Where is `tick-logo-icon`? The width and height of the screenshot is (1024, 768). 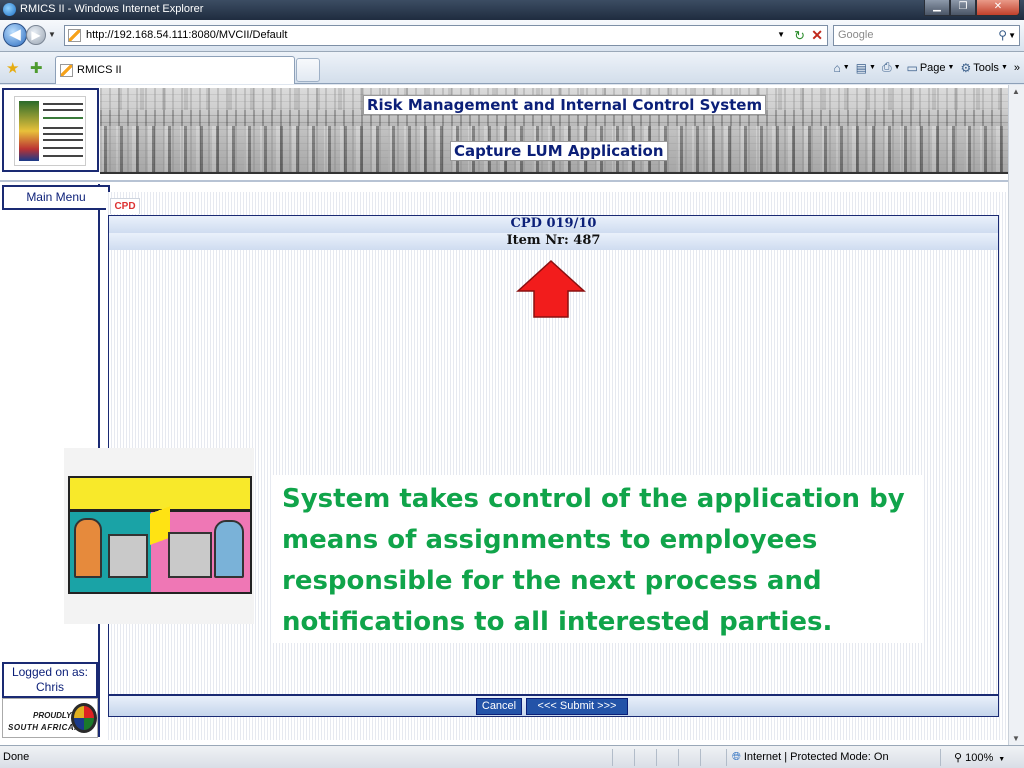 tick-logo-icon is located at coordinates (84, 718).